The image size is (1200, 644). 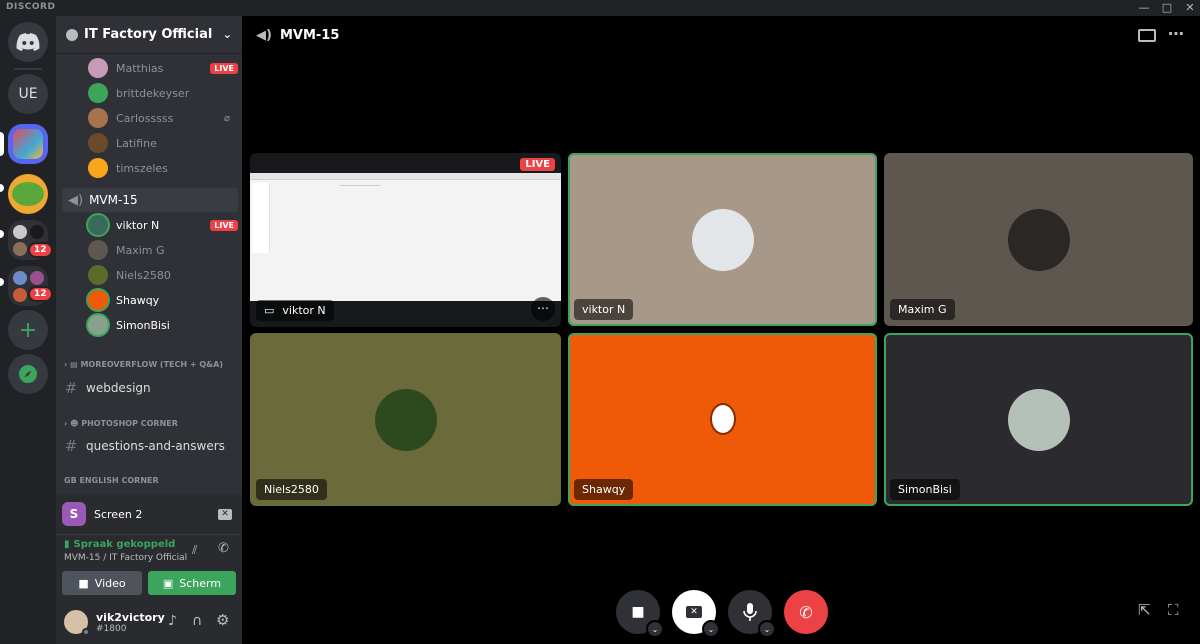 I want to click on tile-label: ▭ viktor N, so click(x=295, y=310).